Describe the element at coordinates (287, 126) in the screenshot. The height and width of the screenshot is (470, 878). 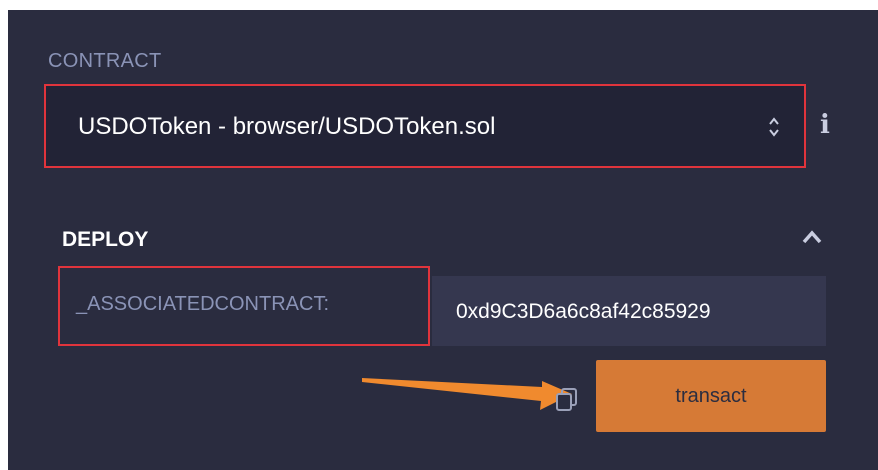
I see `contract-select-value: USDOToken - browser/USDOToken.sol` at that location.